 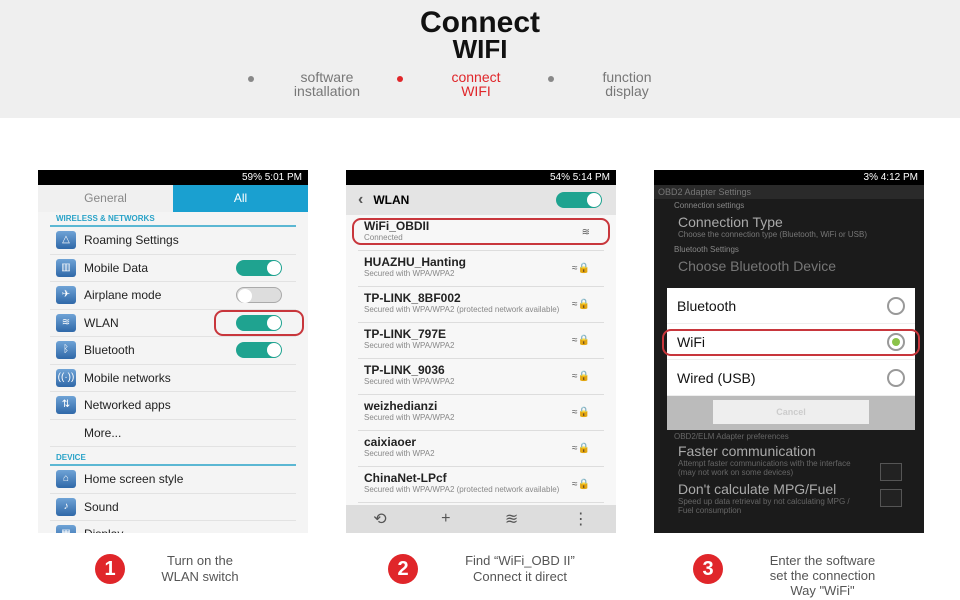 I want to click on mobile-data-icon: ▥, so click(x=66, y=267).